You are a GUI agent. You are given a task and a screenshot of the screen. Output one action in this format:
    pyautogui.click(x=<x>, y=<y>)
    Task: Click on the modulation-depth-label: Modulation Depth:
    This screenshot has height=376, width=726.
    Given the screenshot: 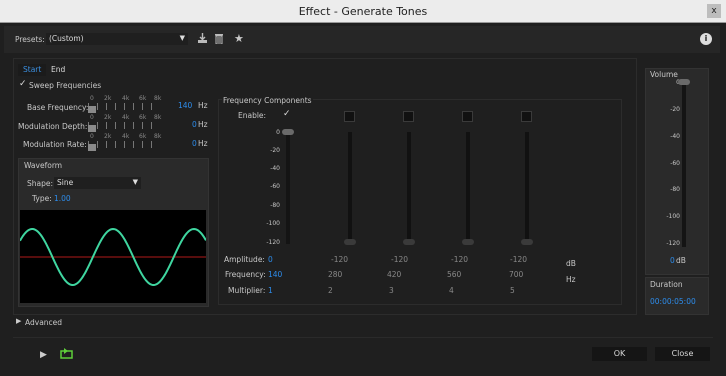 What is the action you would take?
    pyautogui.click(x=53, y=126)
    